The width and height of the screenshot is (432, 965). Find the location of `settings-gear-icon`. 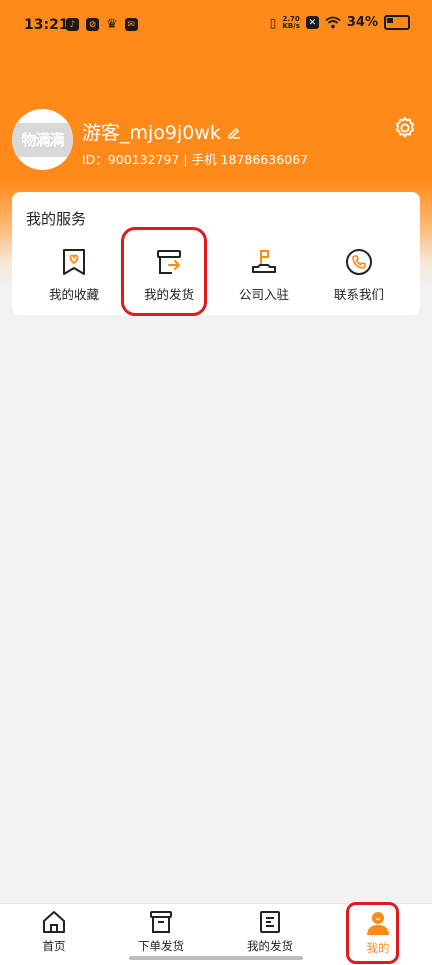

settings-gear-icon is located at coordinates (405, 128).